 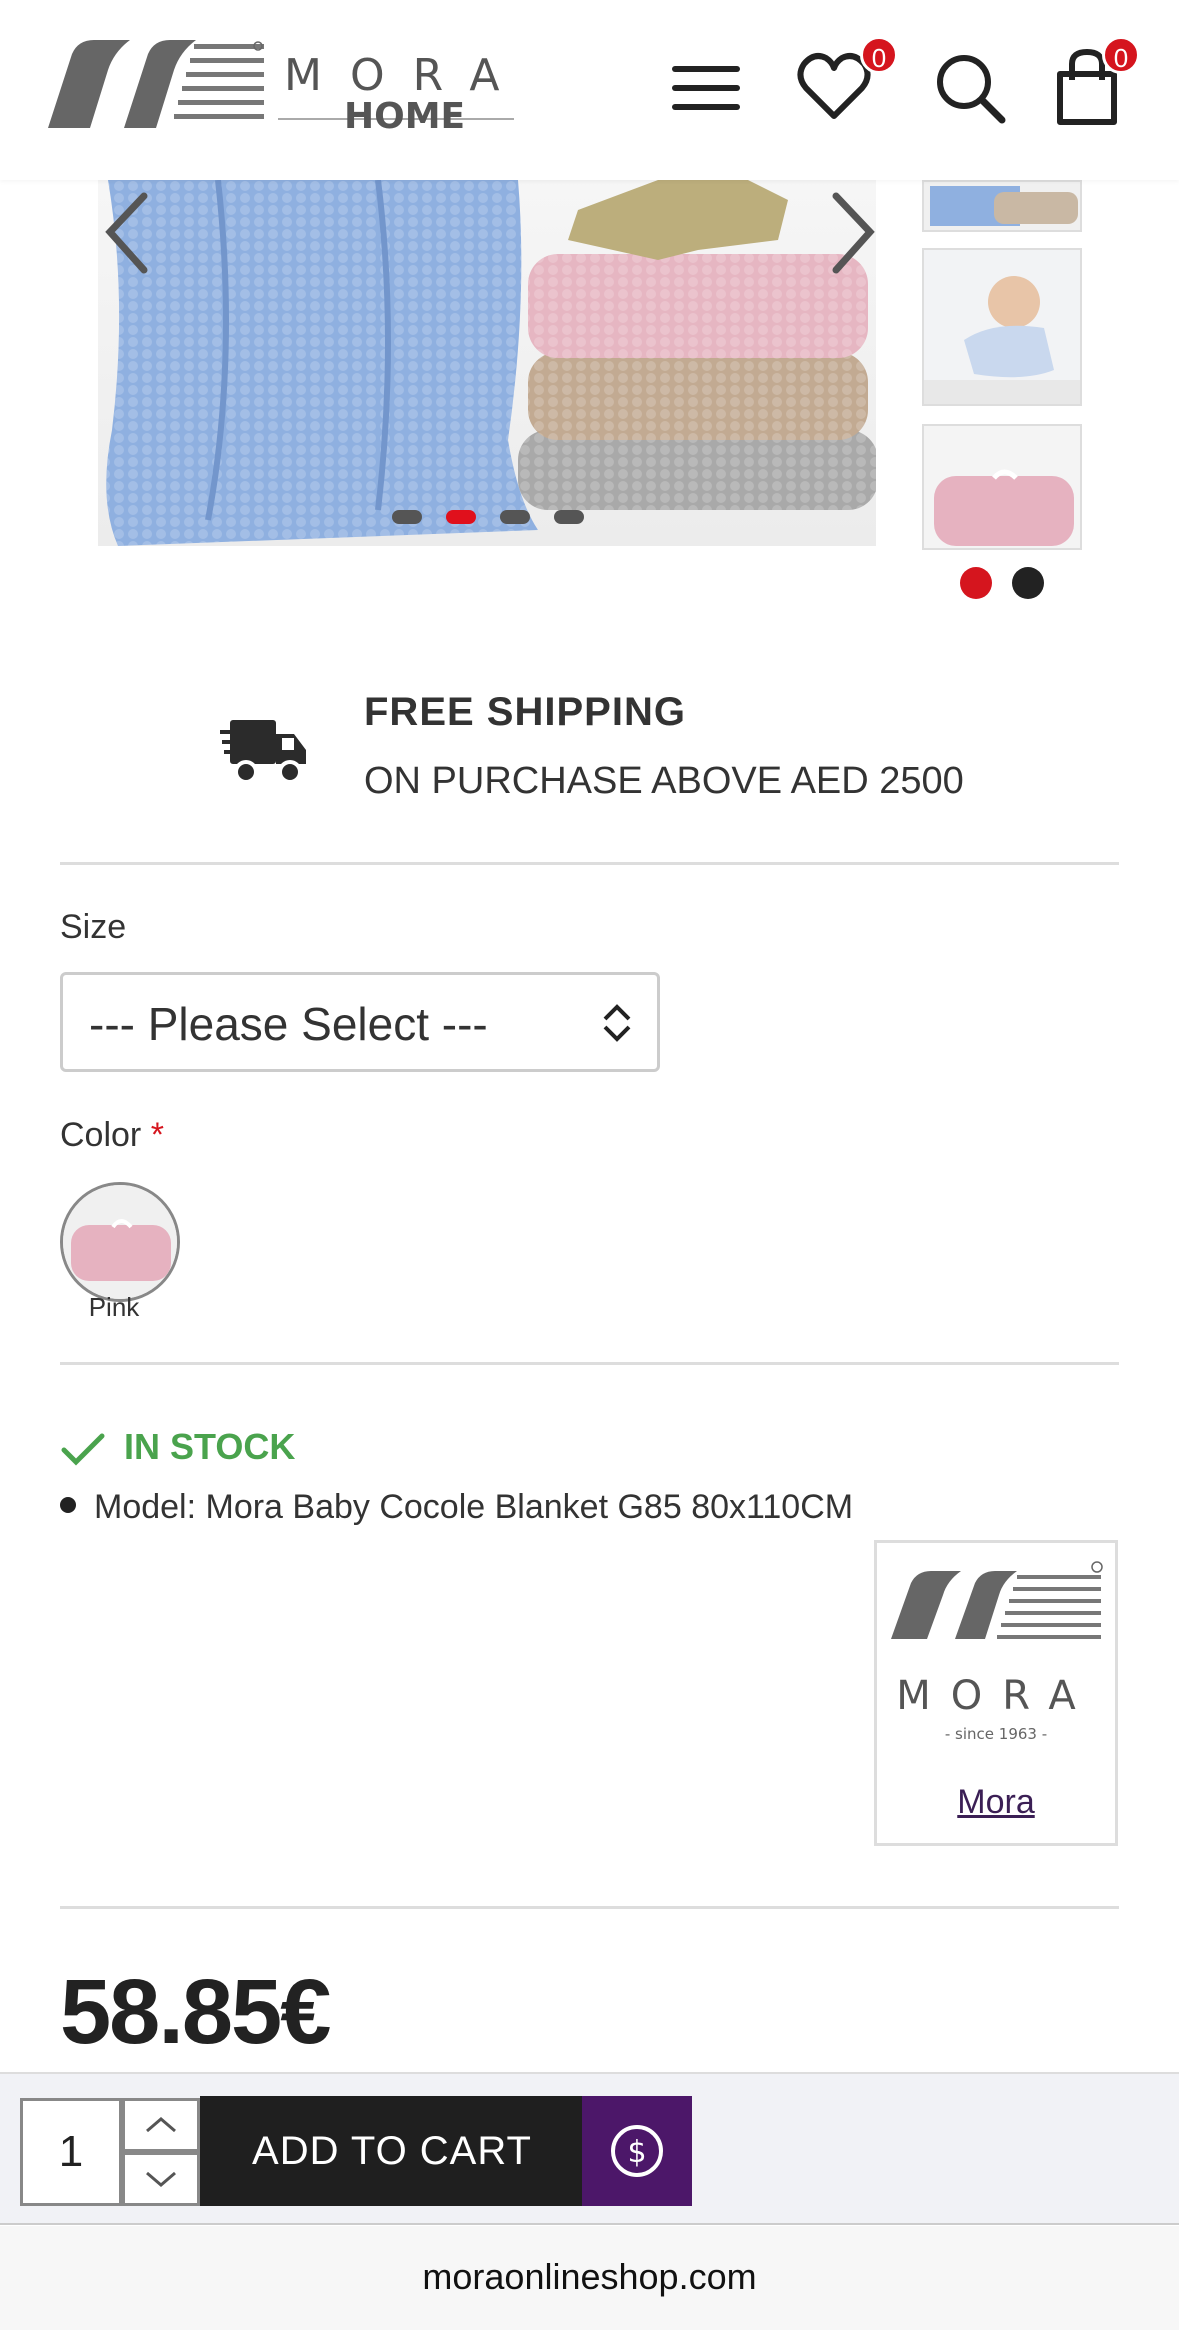 I want to click on product-price: 58.85€, so click(x=195, y=2012).